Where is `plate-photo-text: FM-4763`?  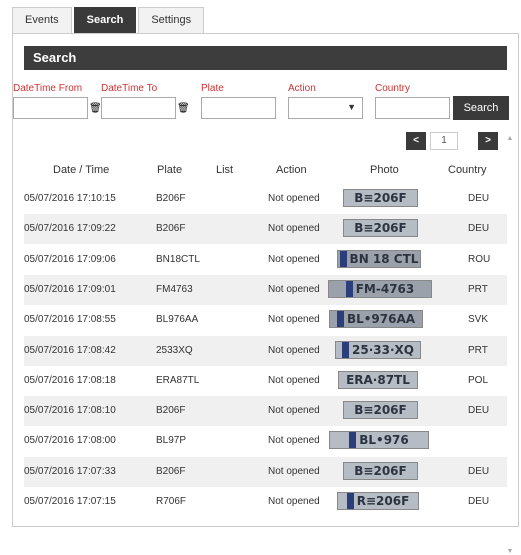 plate-photo-text: FM-4763 is located at coordinates (385, 288).